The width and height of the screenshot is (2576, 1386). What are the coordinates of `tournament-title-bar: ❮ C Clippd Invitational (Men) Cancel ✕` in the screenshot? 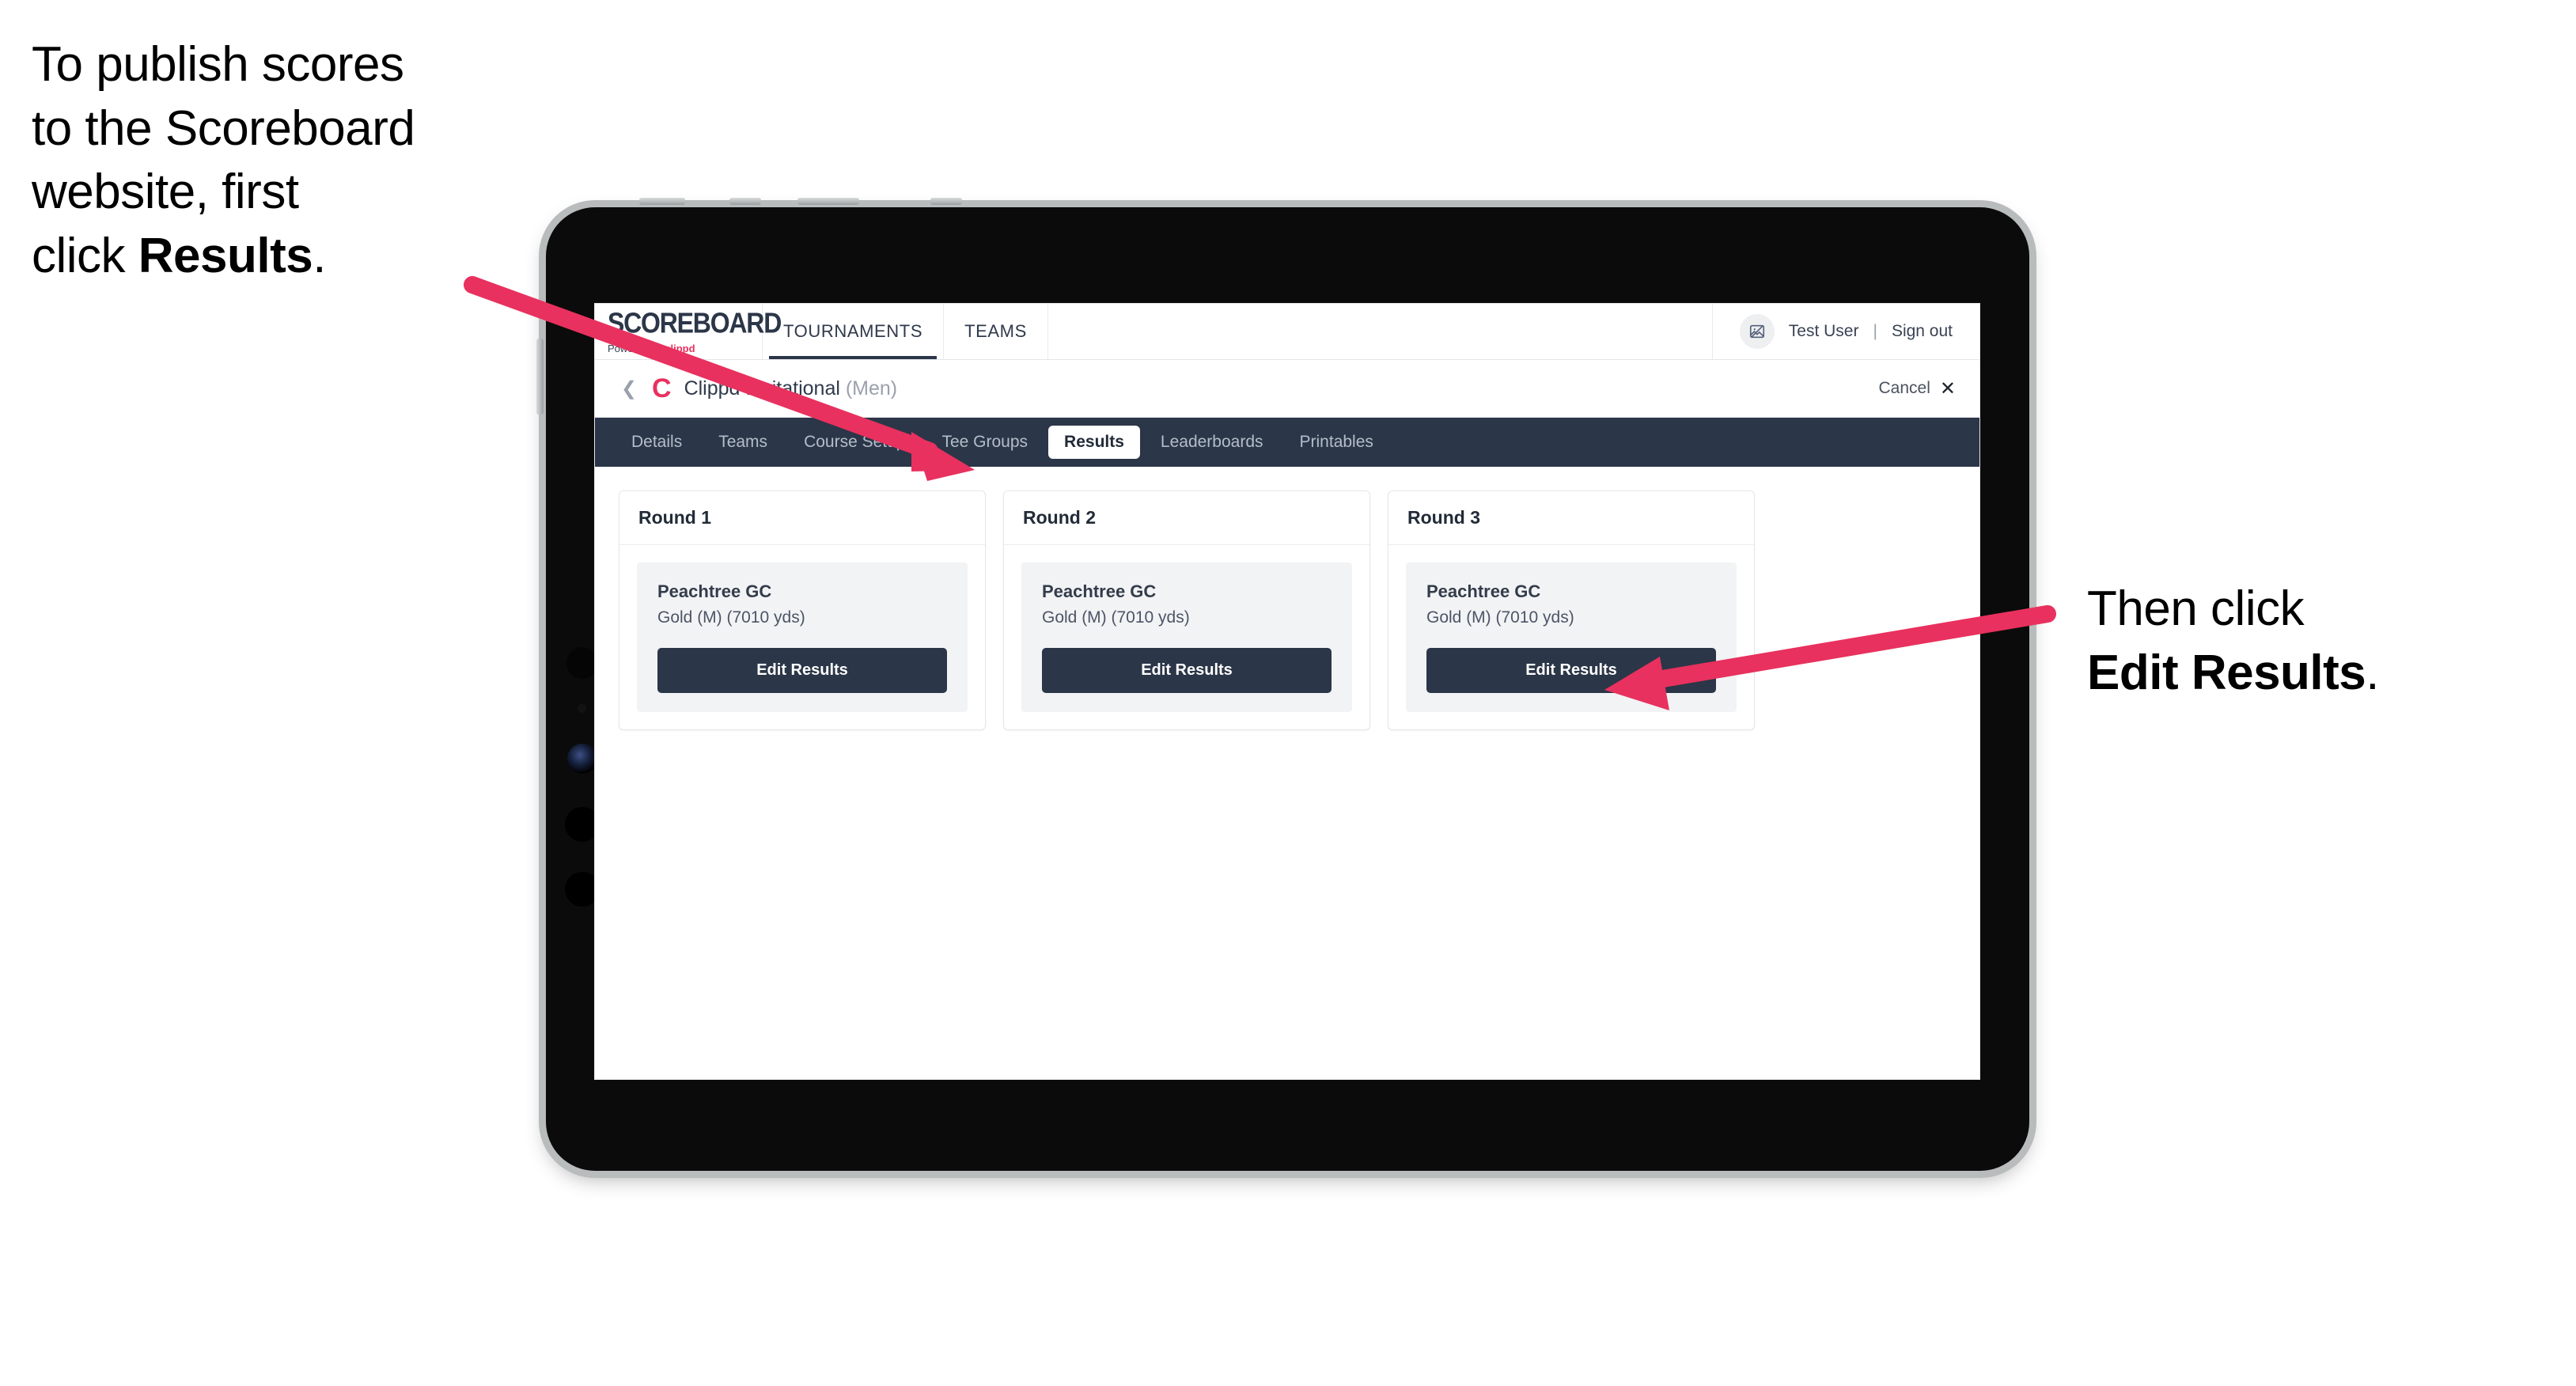 It's located at (1287, 389).